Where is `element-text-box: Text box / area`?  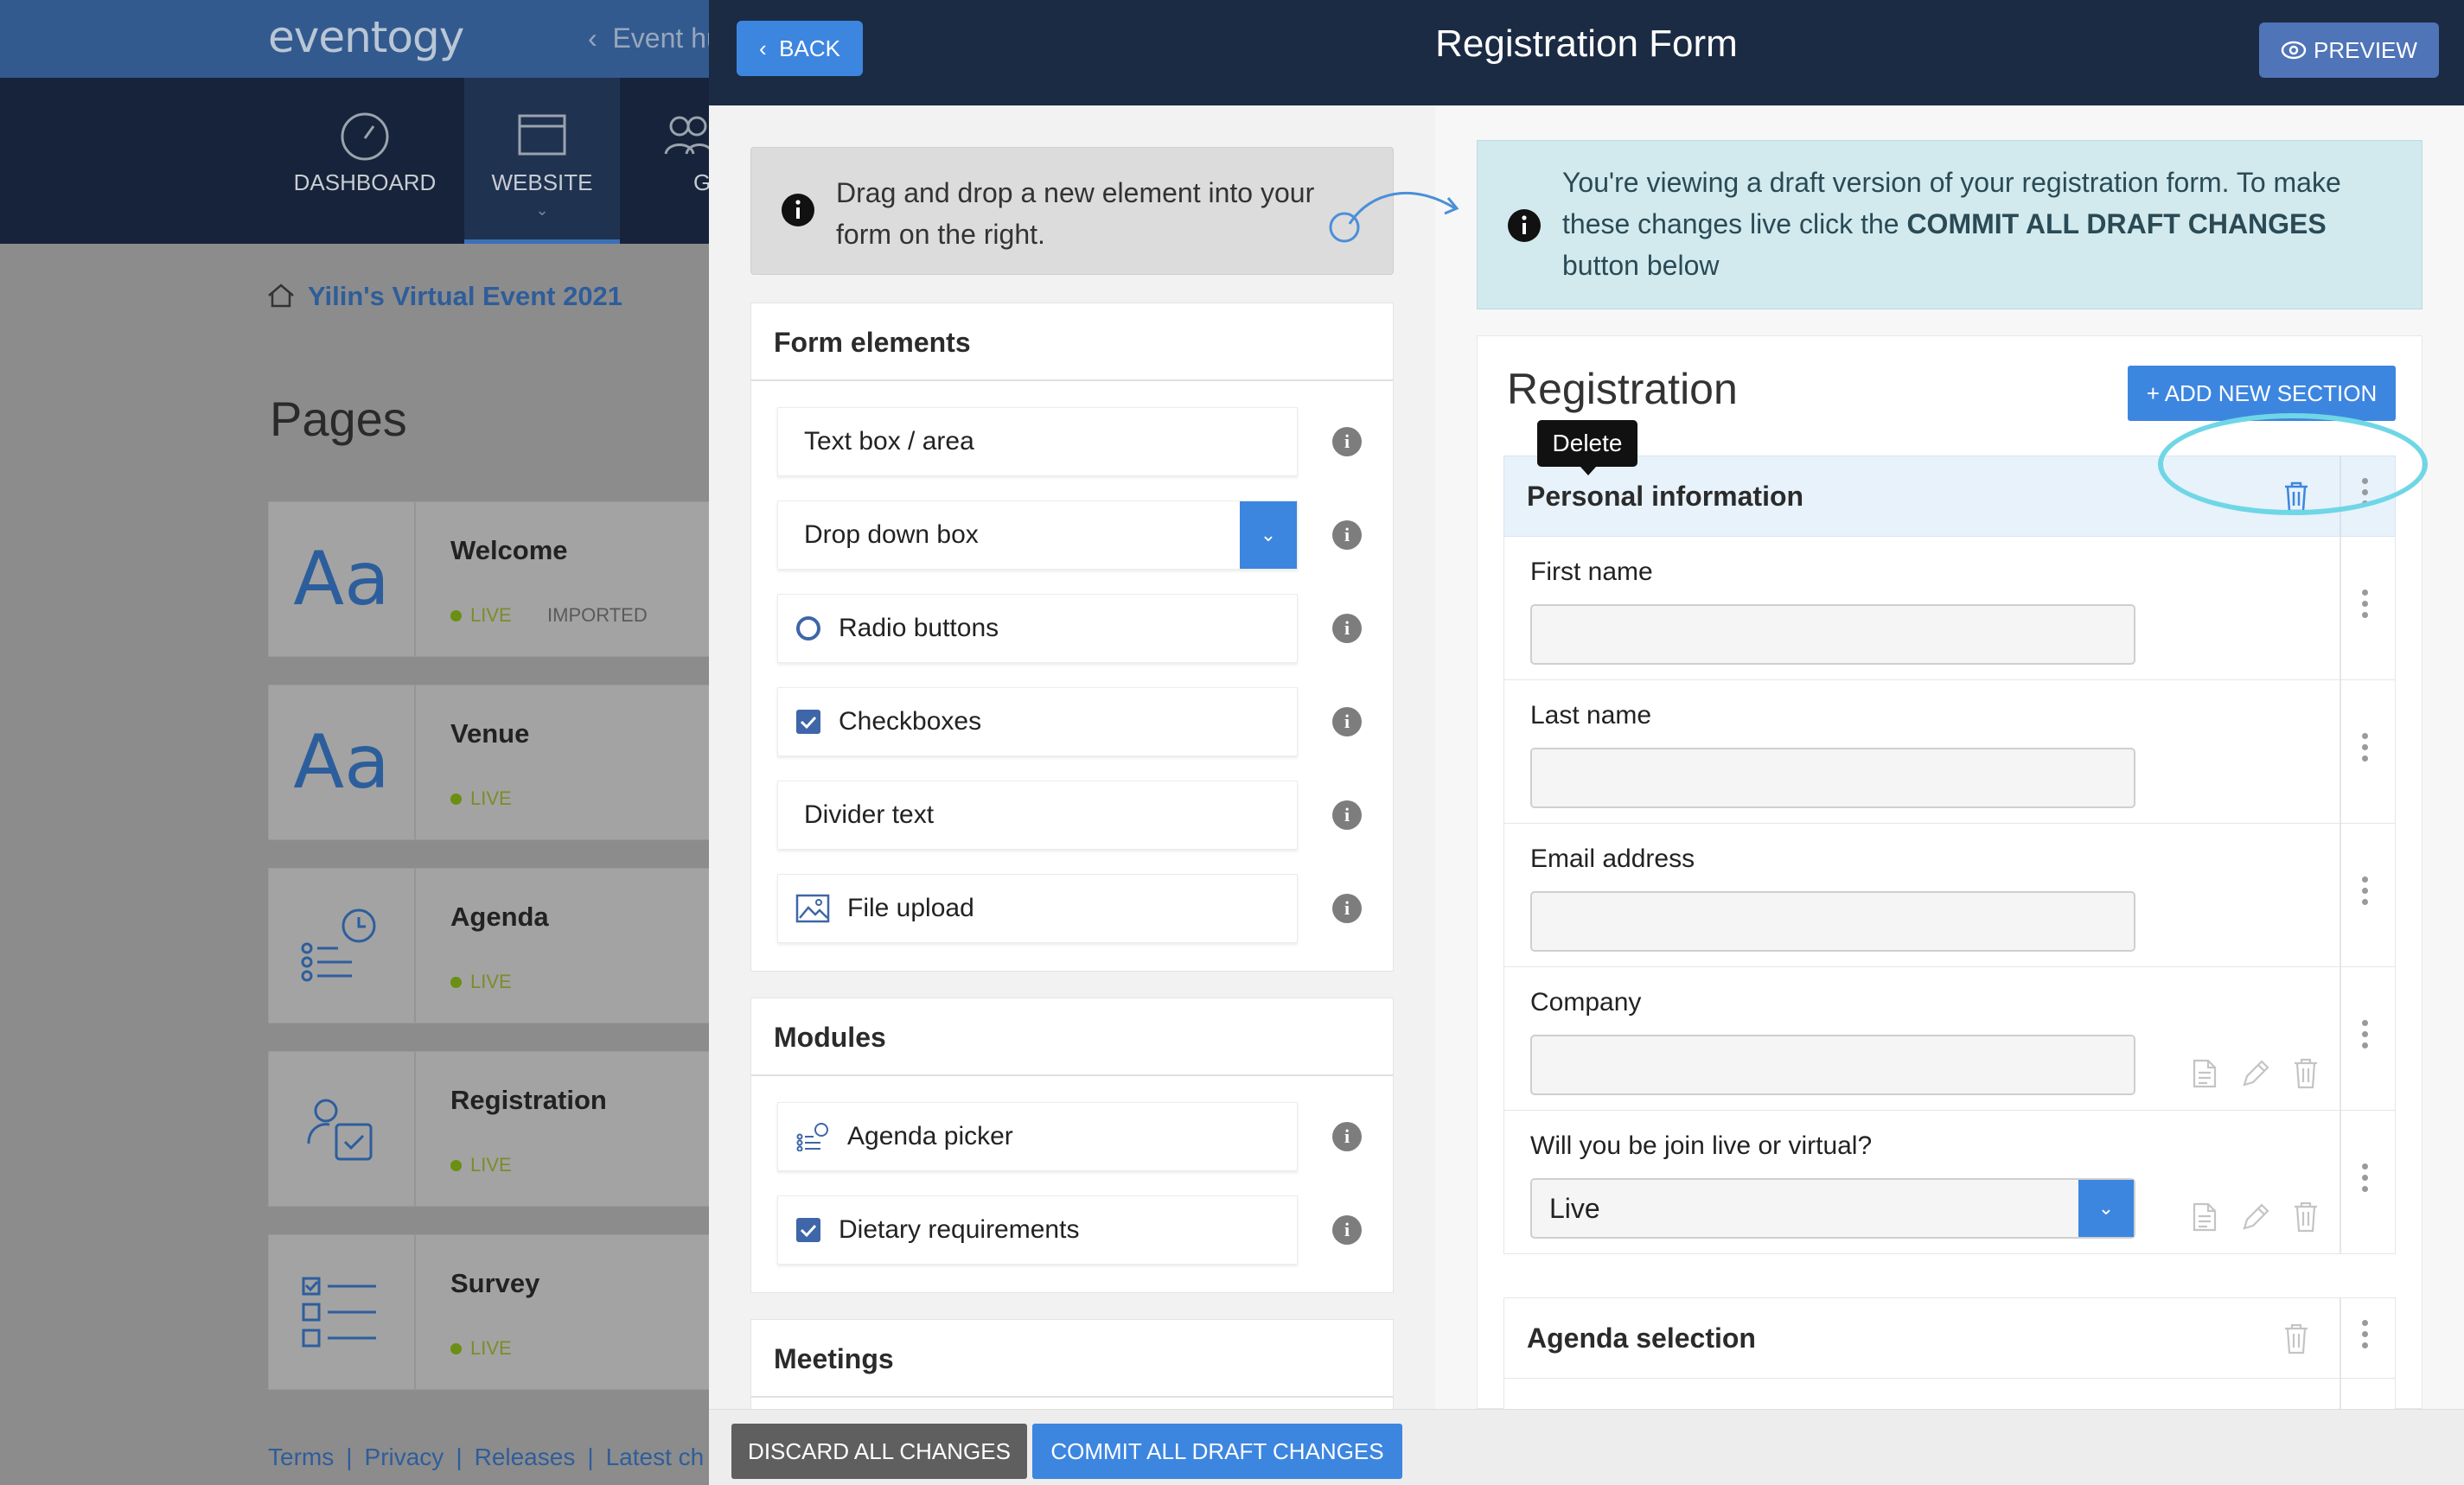
element-text-box: Text box / area is located at coordinates (1037, 441).